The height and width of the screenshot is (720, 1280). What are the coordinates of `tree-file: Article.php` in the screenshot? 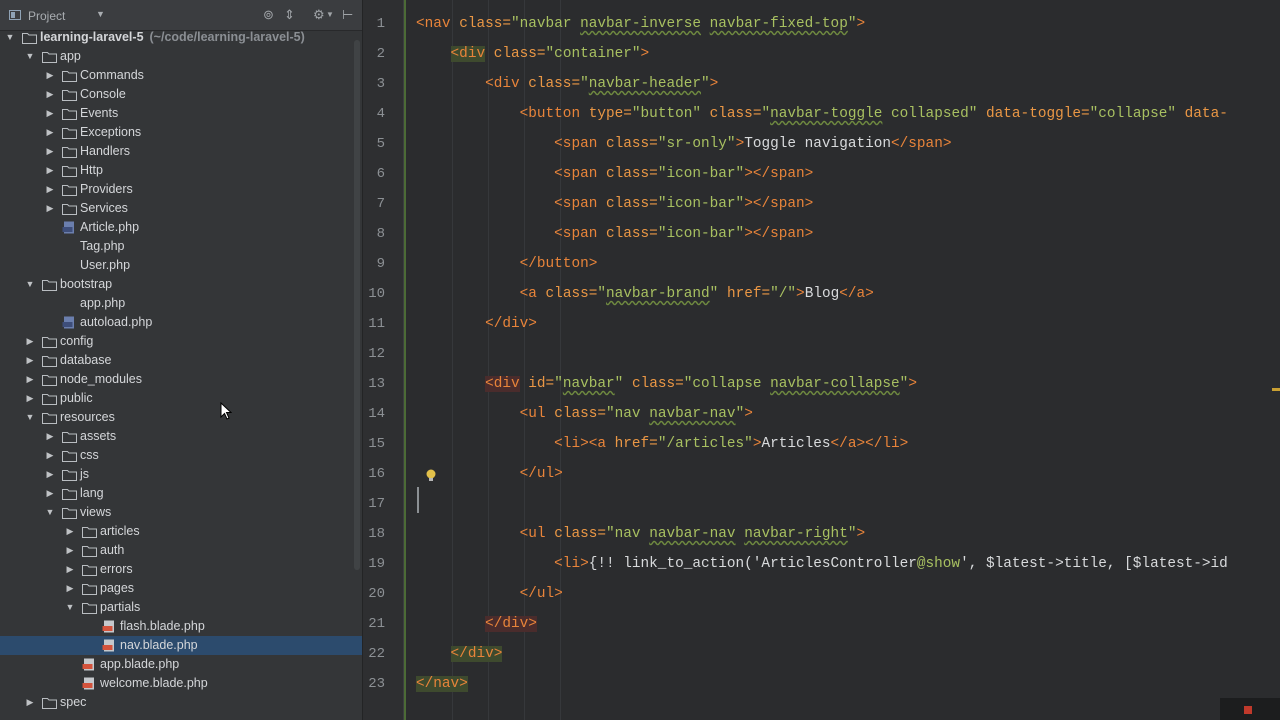 It's located at (181, 227).